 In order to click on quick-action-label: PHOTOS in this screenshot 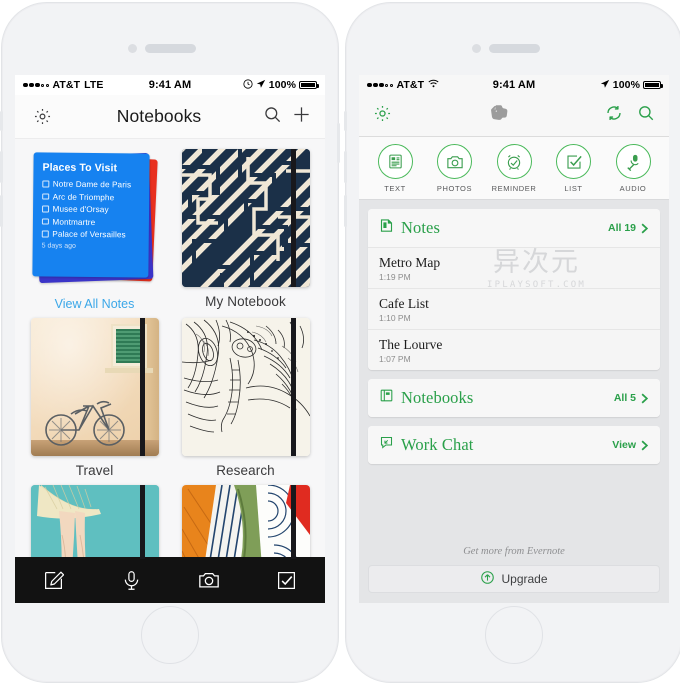, I will do `click(454, 188)`.